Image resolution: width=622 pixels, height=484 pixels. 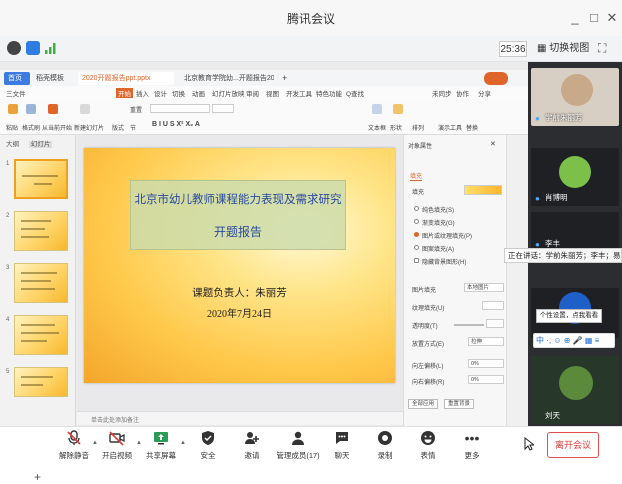 What do you see at coordinates (416, 234) in the screenshot?
I see `fill-option-radio-selected` at bounding box center [416, 234].